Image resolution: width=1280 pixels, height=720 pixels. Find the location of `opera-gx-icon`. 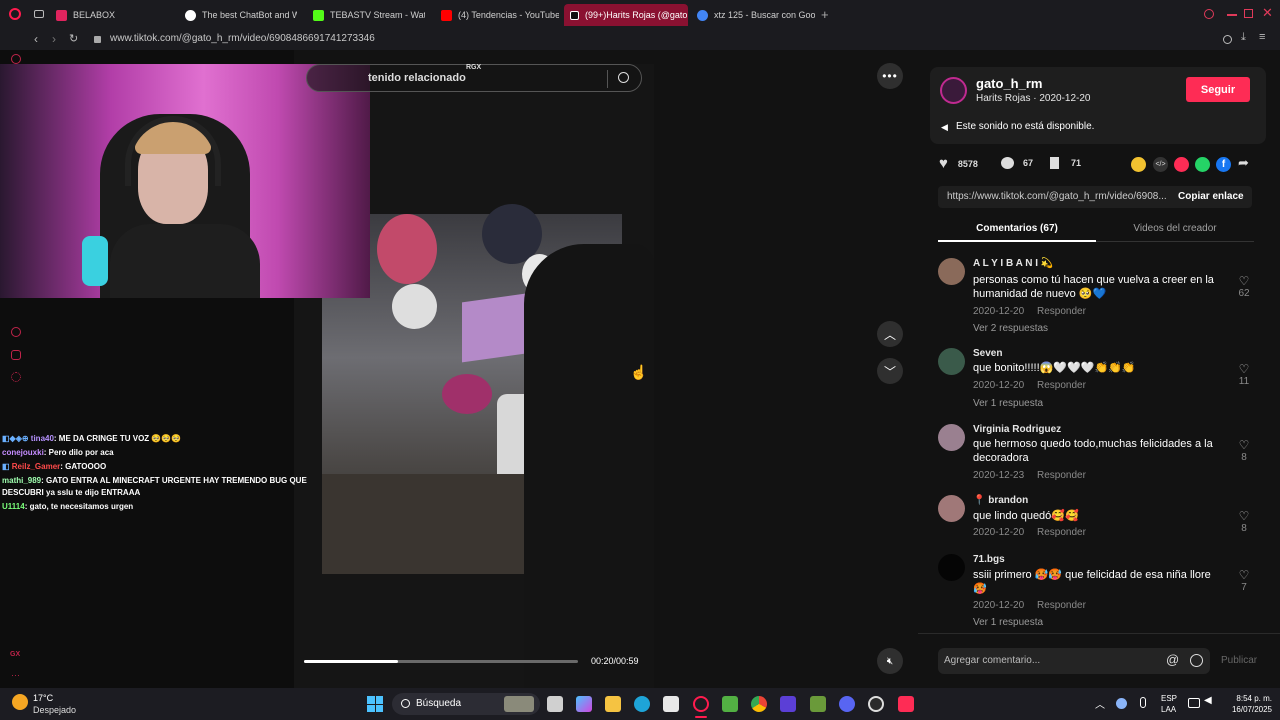

opera-gx-icon is located at coordinates (701, 704).